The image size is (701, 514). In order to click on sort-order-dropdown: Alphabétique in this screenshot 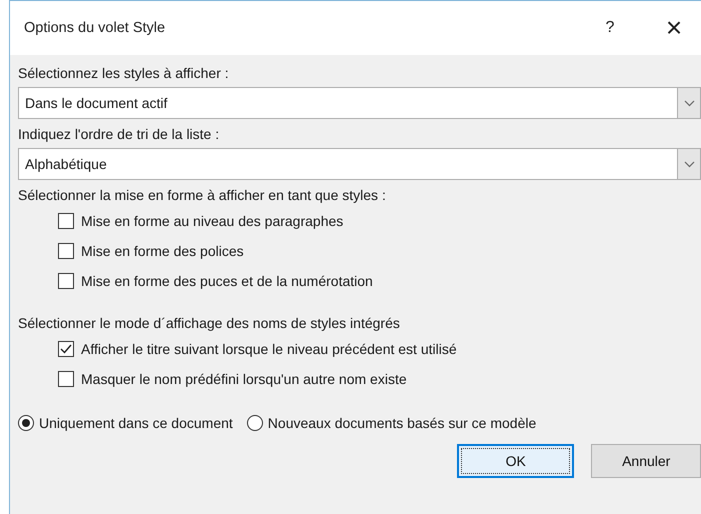, I will do `click(359, 164)`.